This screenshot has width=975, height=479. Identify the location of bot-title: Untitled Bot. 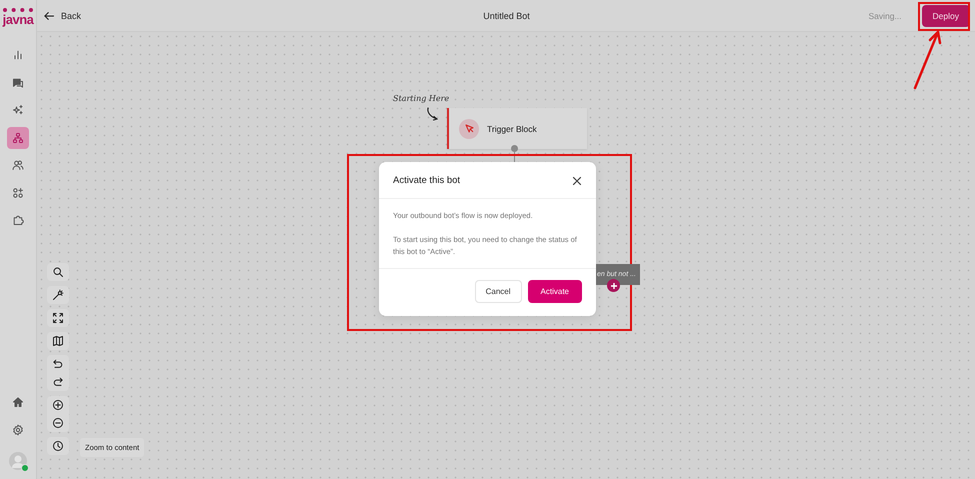
(506, 15).